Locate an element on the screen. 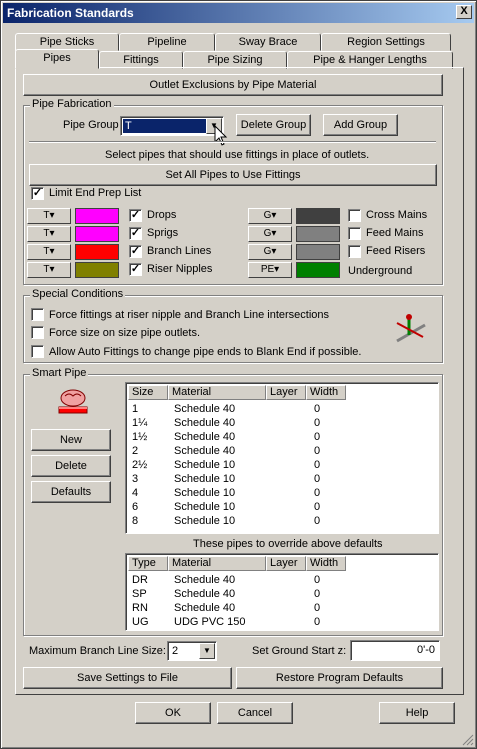  table-row: 4 Schedule 10 0 is located at coordinates (278, 493).